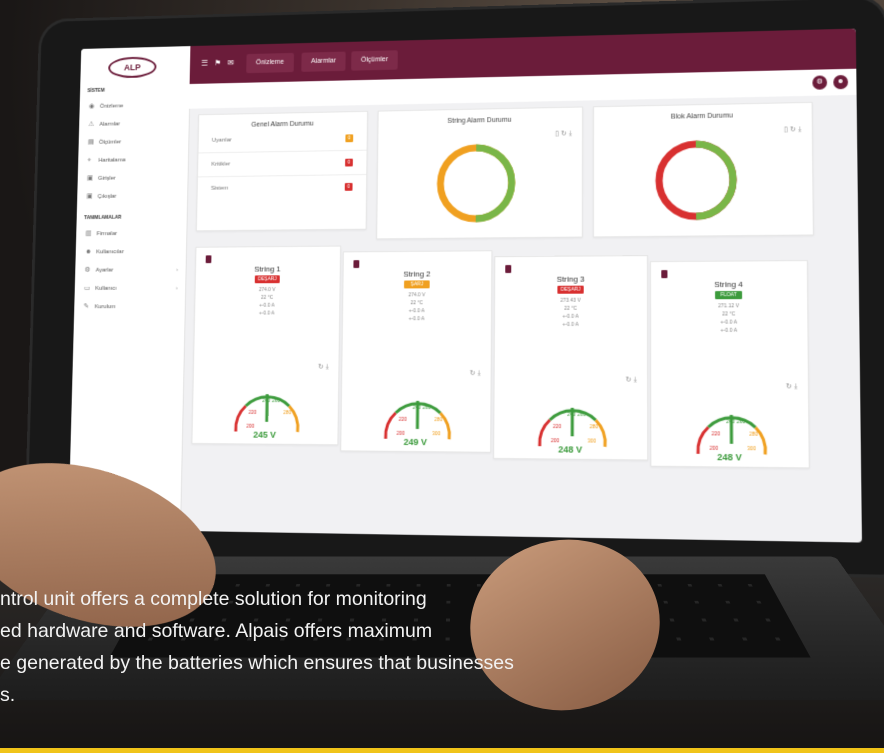 This screenshot has width=884, height=753. I want to click on sidebar-item-kurulum: ✎ Kurulum, so click(129, 306).